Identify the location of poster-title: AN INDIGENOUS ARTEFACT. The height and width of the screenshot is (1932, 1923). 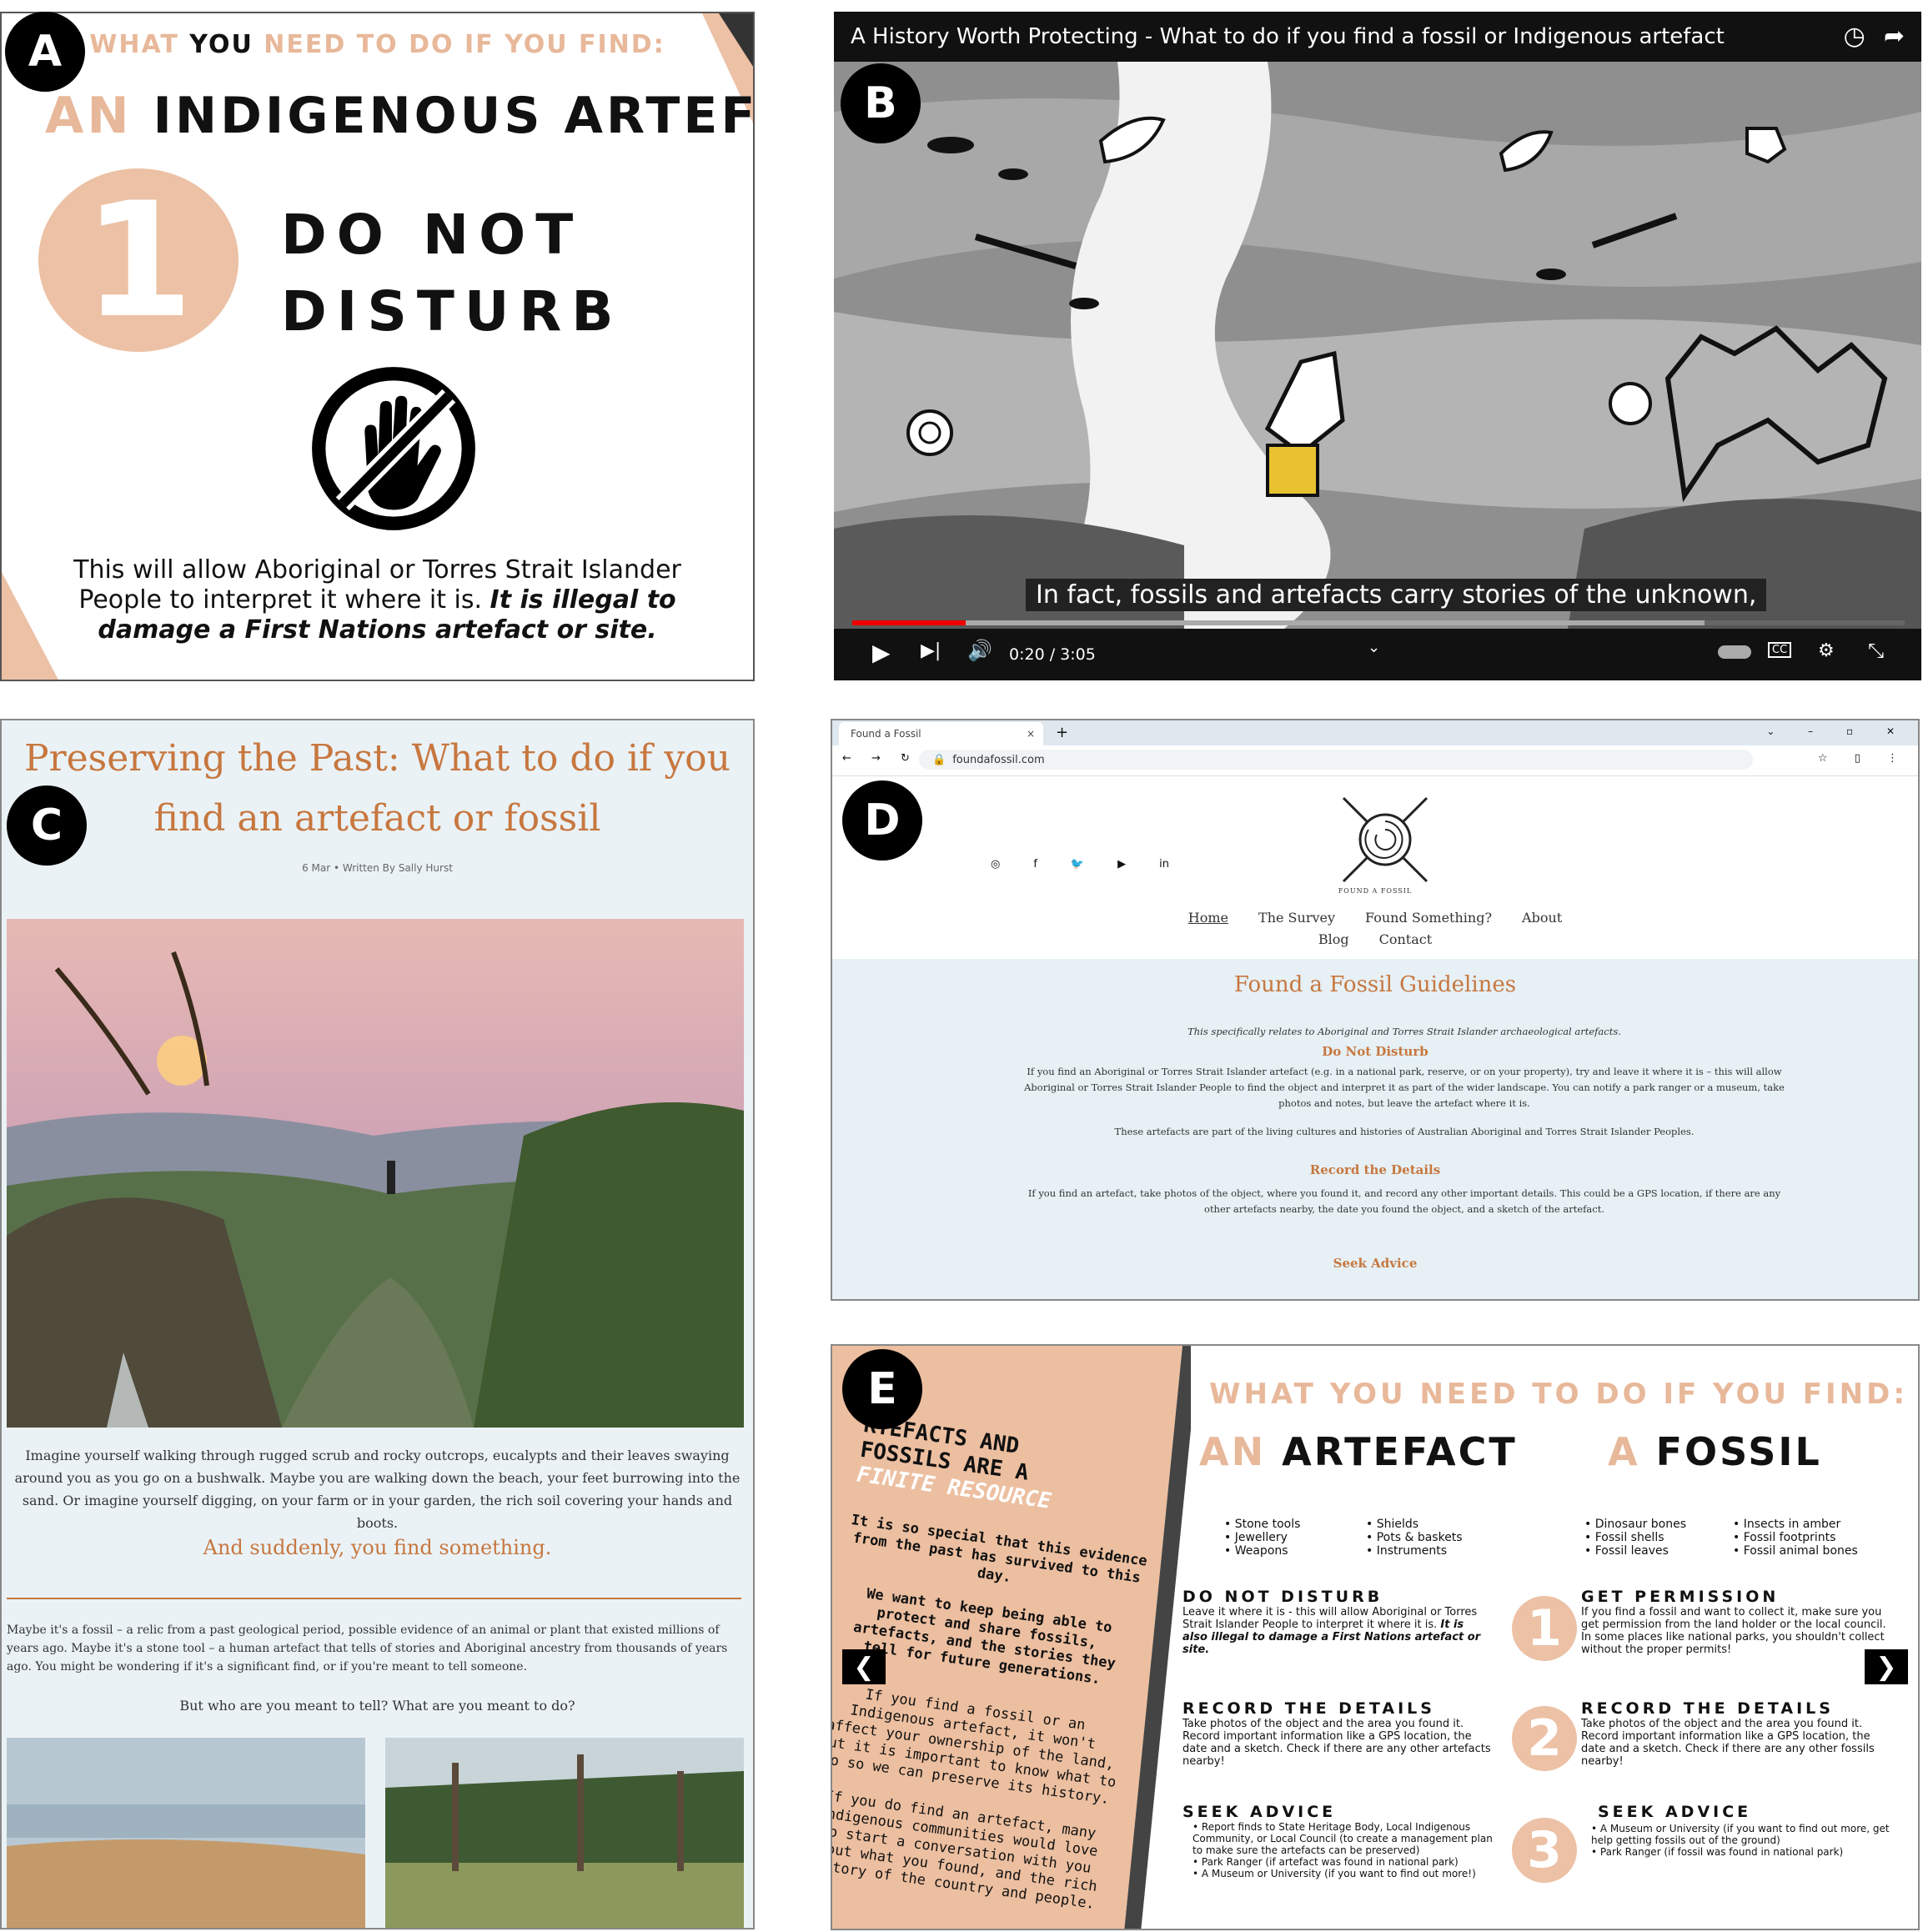
(399, 116).